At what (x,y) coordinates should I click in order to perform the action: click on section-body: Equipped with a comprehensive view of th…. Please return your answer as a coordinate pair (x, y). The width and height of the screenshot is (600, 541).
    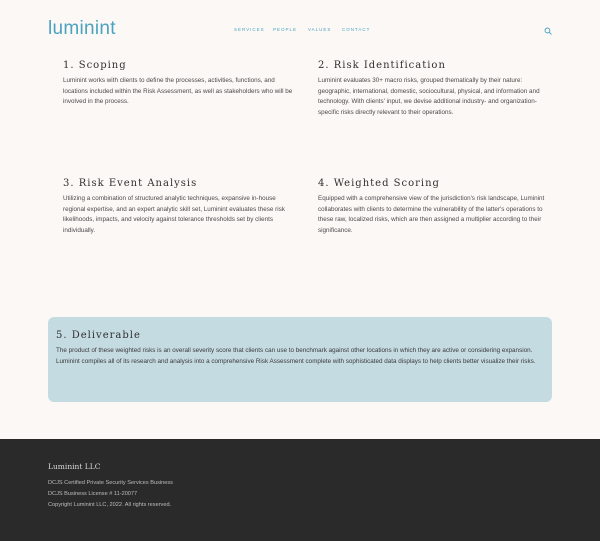
    Looking at the image, I should click on (431, 214).